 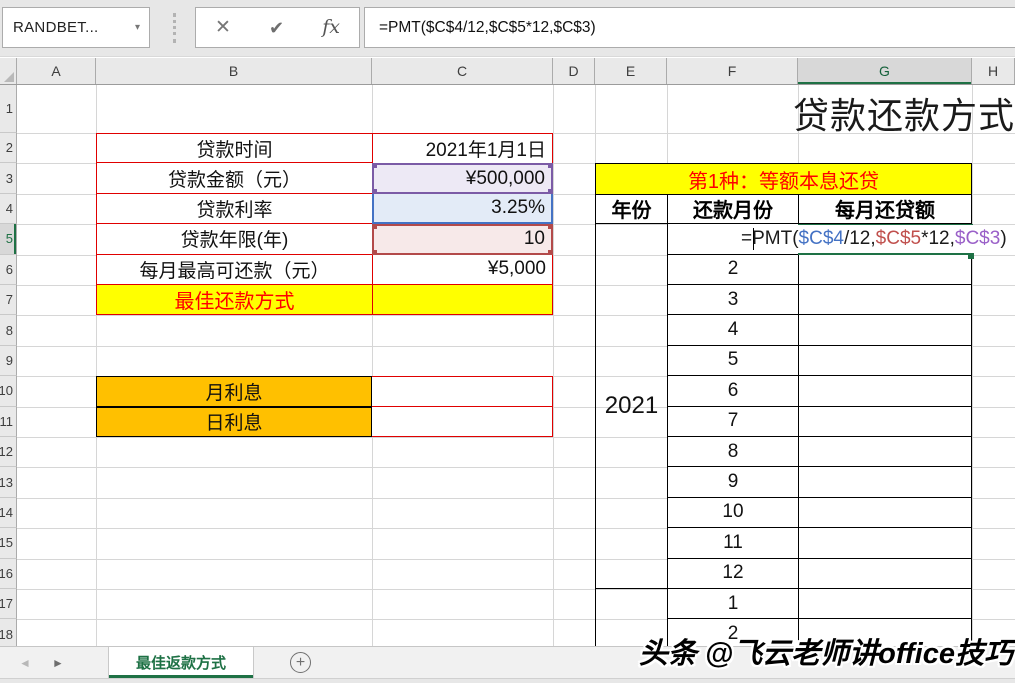 What do you see at coordinates (462, 391) in the screenshot?
I see `cell-c10-monthly-interest-value` at bounding box center [462, 391].